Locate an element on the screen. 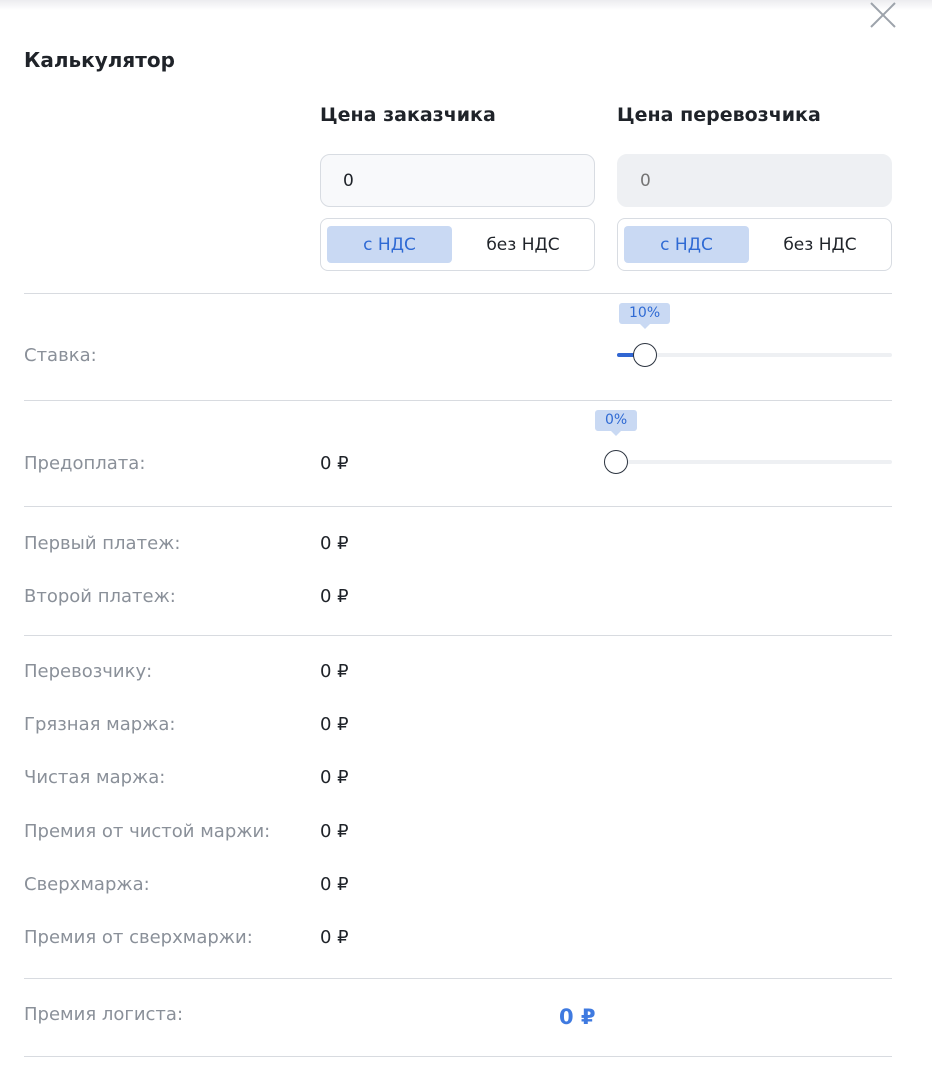  to-carrier-label: Перевозчику: is located at coordinates (88, 671).